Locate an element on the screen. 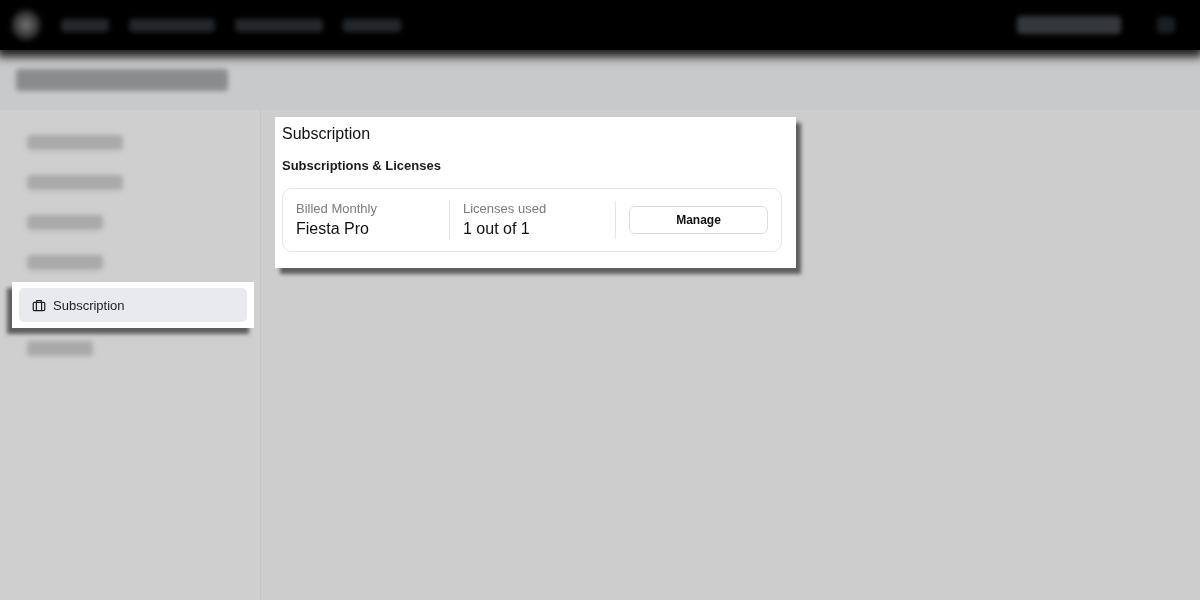 This screenshot has width=1200, height=600. field-value: Fiesta Pro is located at coordinates (333, 229).